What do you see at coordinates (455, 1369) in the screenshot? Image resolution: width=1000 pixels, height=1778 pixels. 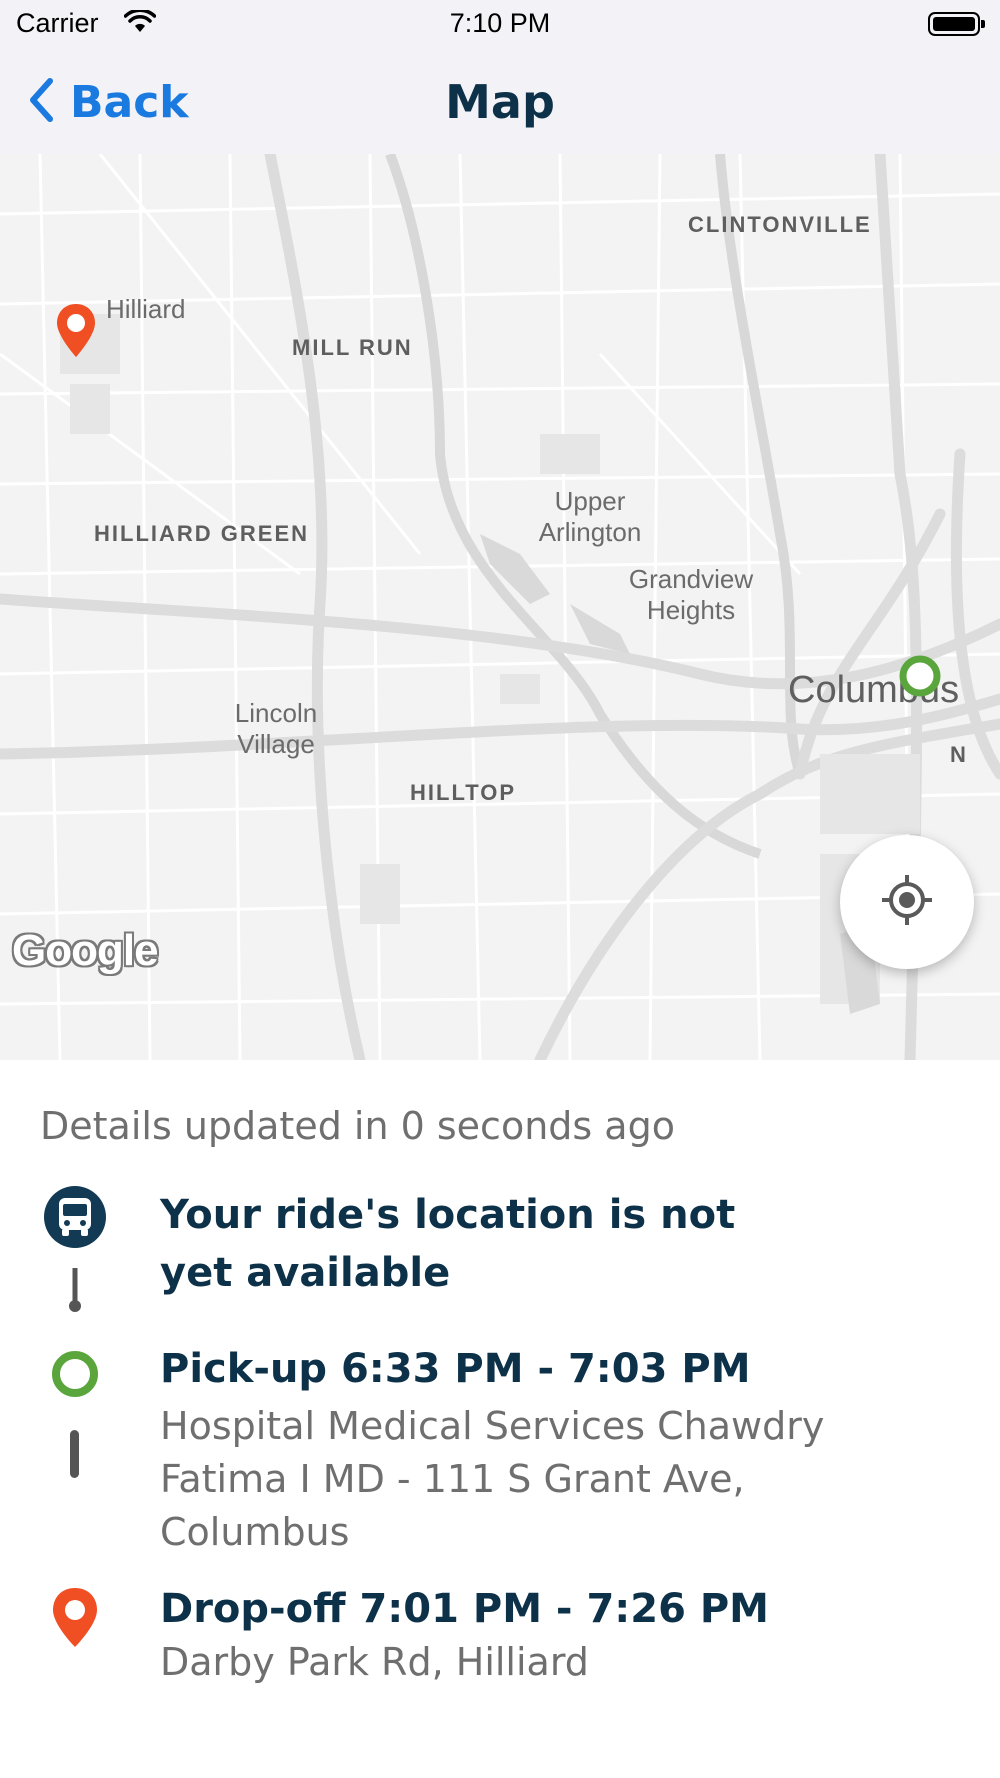 I see `pickup-time-window: Pick-up 6:33 PM - 7:03 PM` at bounding box center [455, 1369].